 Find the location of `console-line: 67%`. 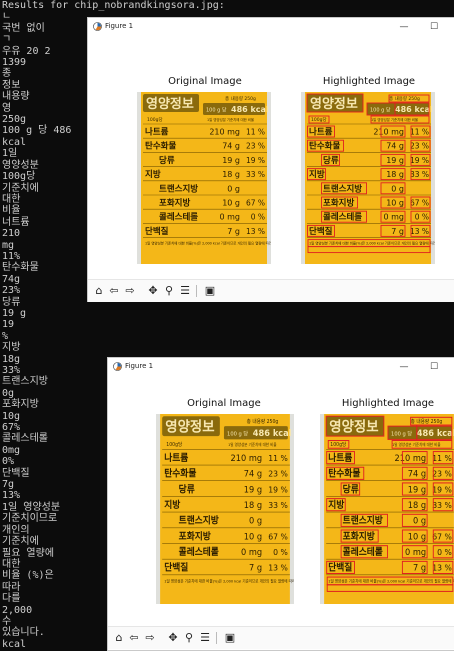

console-line: 67% is located at coordinates (11, 428).